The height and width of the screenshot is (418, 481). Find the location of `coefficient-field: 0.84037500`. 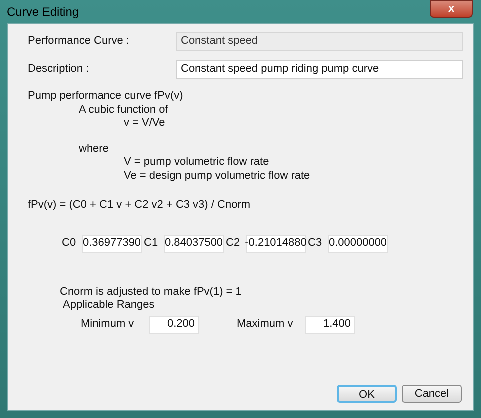

coefficient-field: 0.84037500 is located at coordinates (194, 243).